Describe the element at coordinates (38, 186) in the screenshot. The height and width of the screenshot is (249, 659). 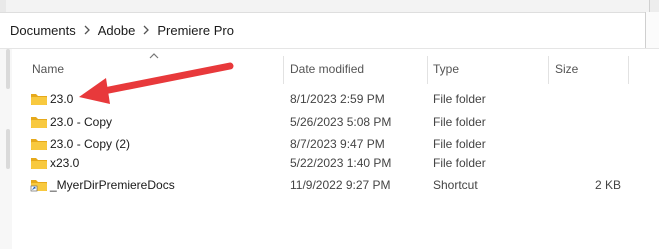
I see `folder-shortcut-icon` at that location.